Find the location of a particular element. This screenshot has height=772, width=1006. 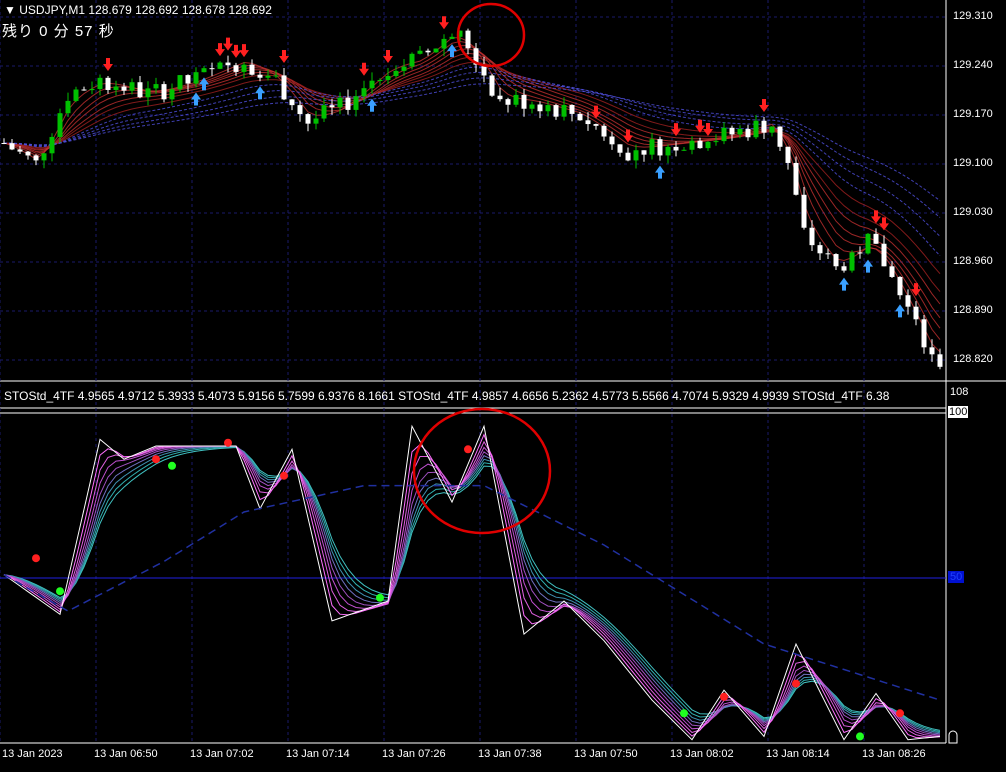

annotation-circle is located at coordinates (482, 471).